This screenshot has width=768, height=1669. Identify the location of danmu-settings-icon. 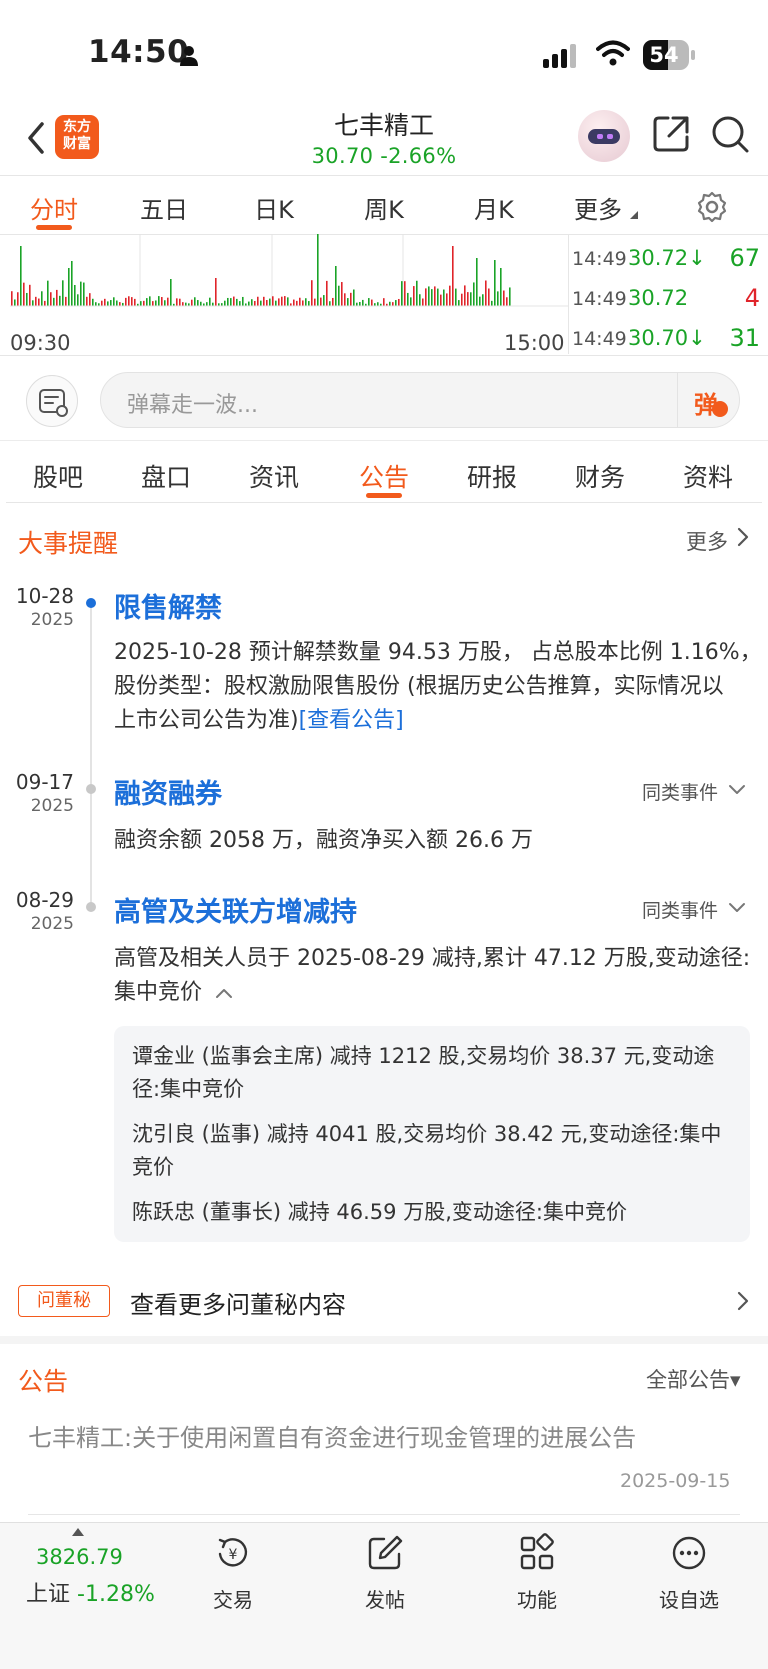
(53, 403).